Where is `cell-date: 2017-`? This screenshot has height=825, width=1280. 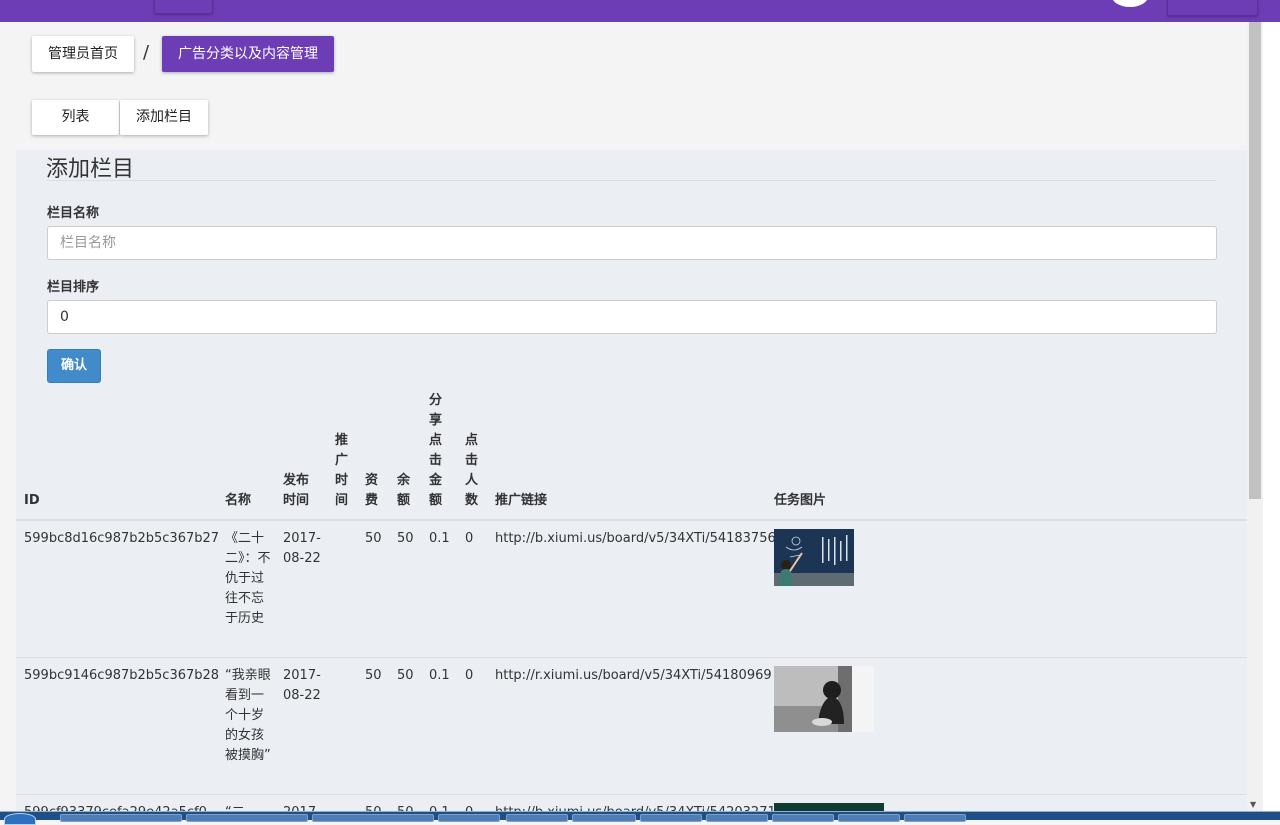
cell-date: 2017- is located at coordinates (303, 807).